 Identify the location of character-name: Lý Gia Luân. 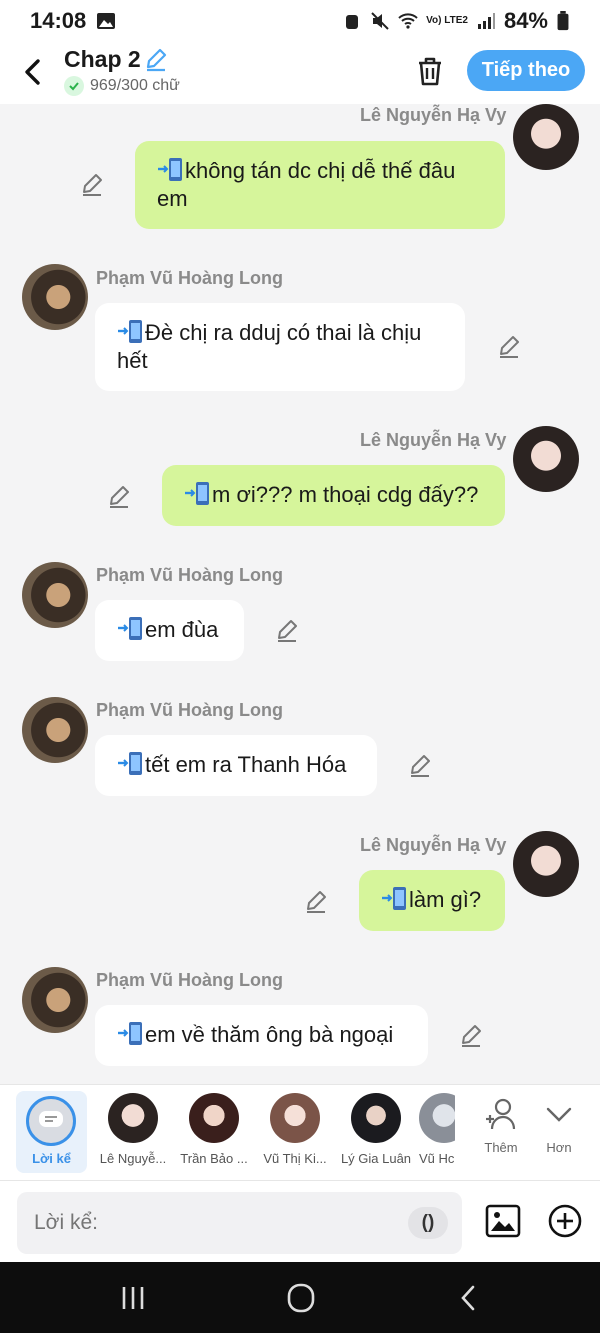
(376, 1158).